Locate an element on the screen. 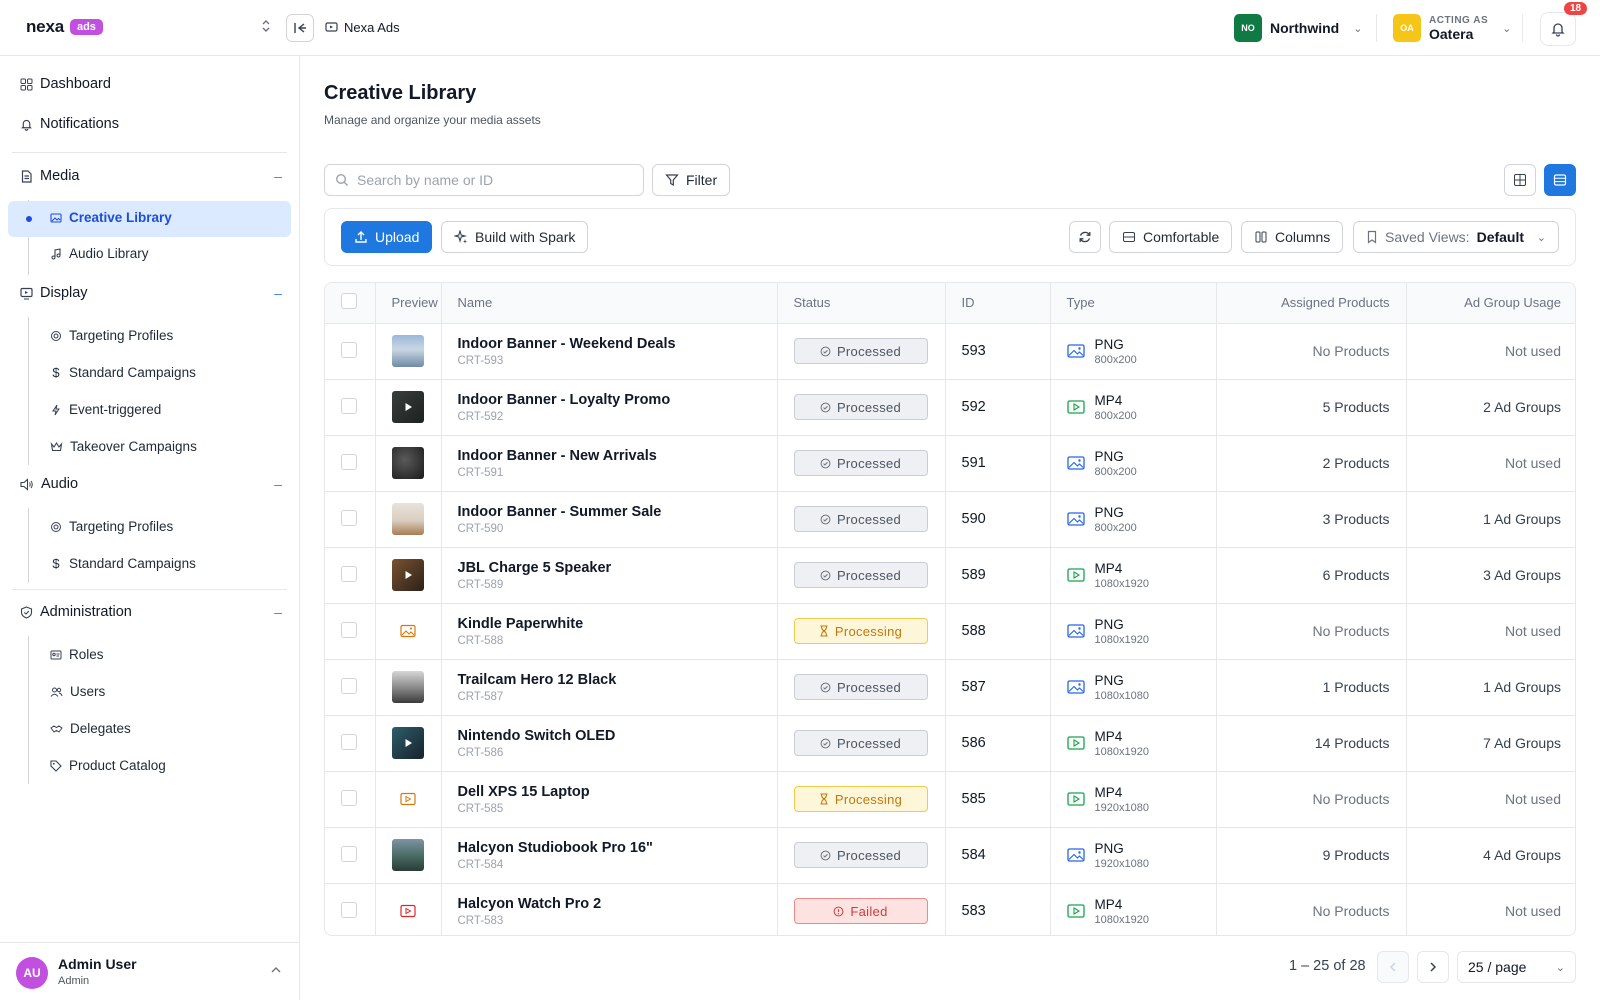 This screenshot has height=1000, width=1600. creative-name: Indoor Banner - Weekend Deals is located at coordinates (609, 344).